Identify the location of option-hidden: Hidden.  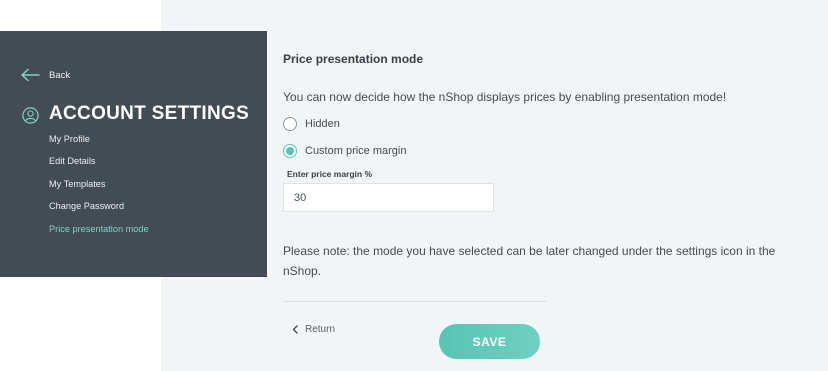
(311, 124).